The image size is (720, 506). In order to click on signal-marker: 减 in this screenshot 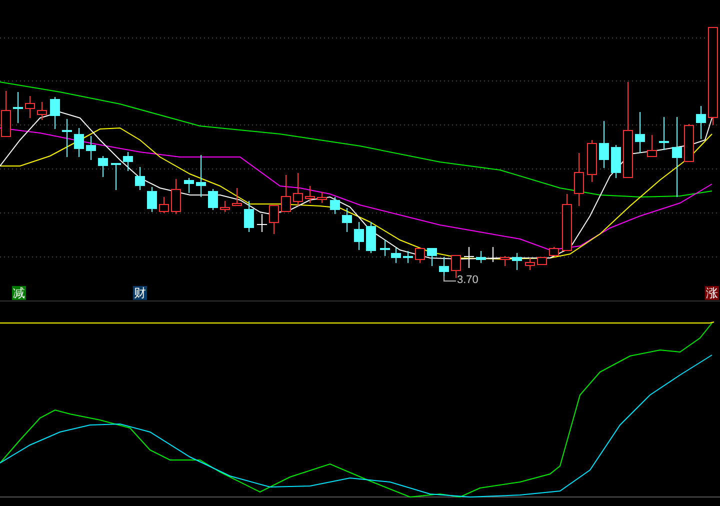, I will do `click(19, 293)`.